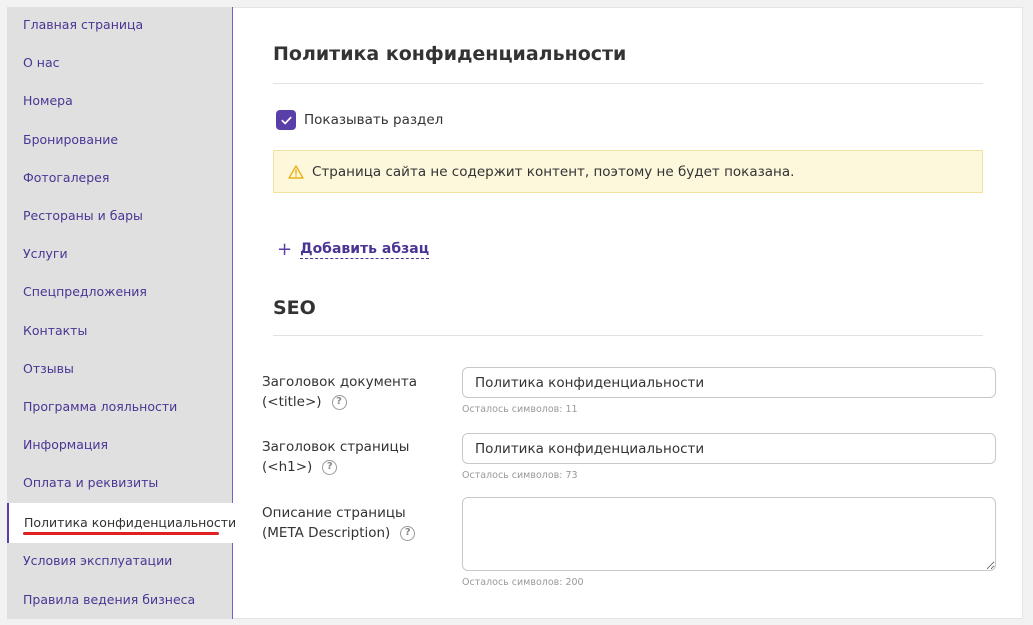 This screenshot has height=625, width=1033. I want to click on sidebar-item-label: Политика конфиденциальности, so click(130, 523).